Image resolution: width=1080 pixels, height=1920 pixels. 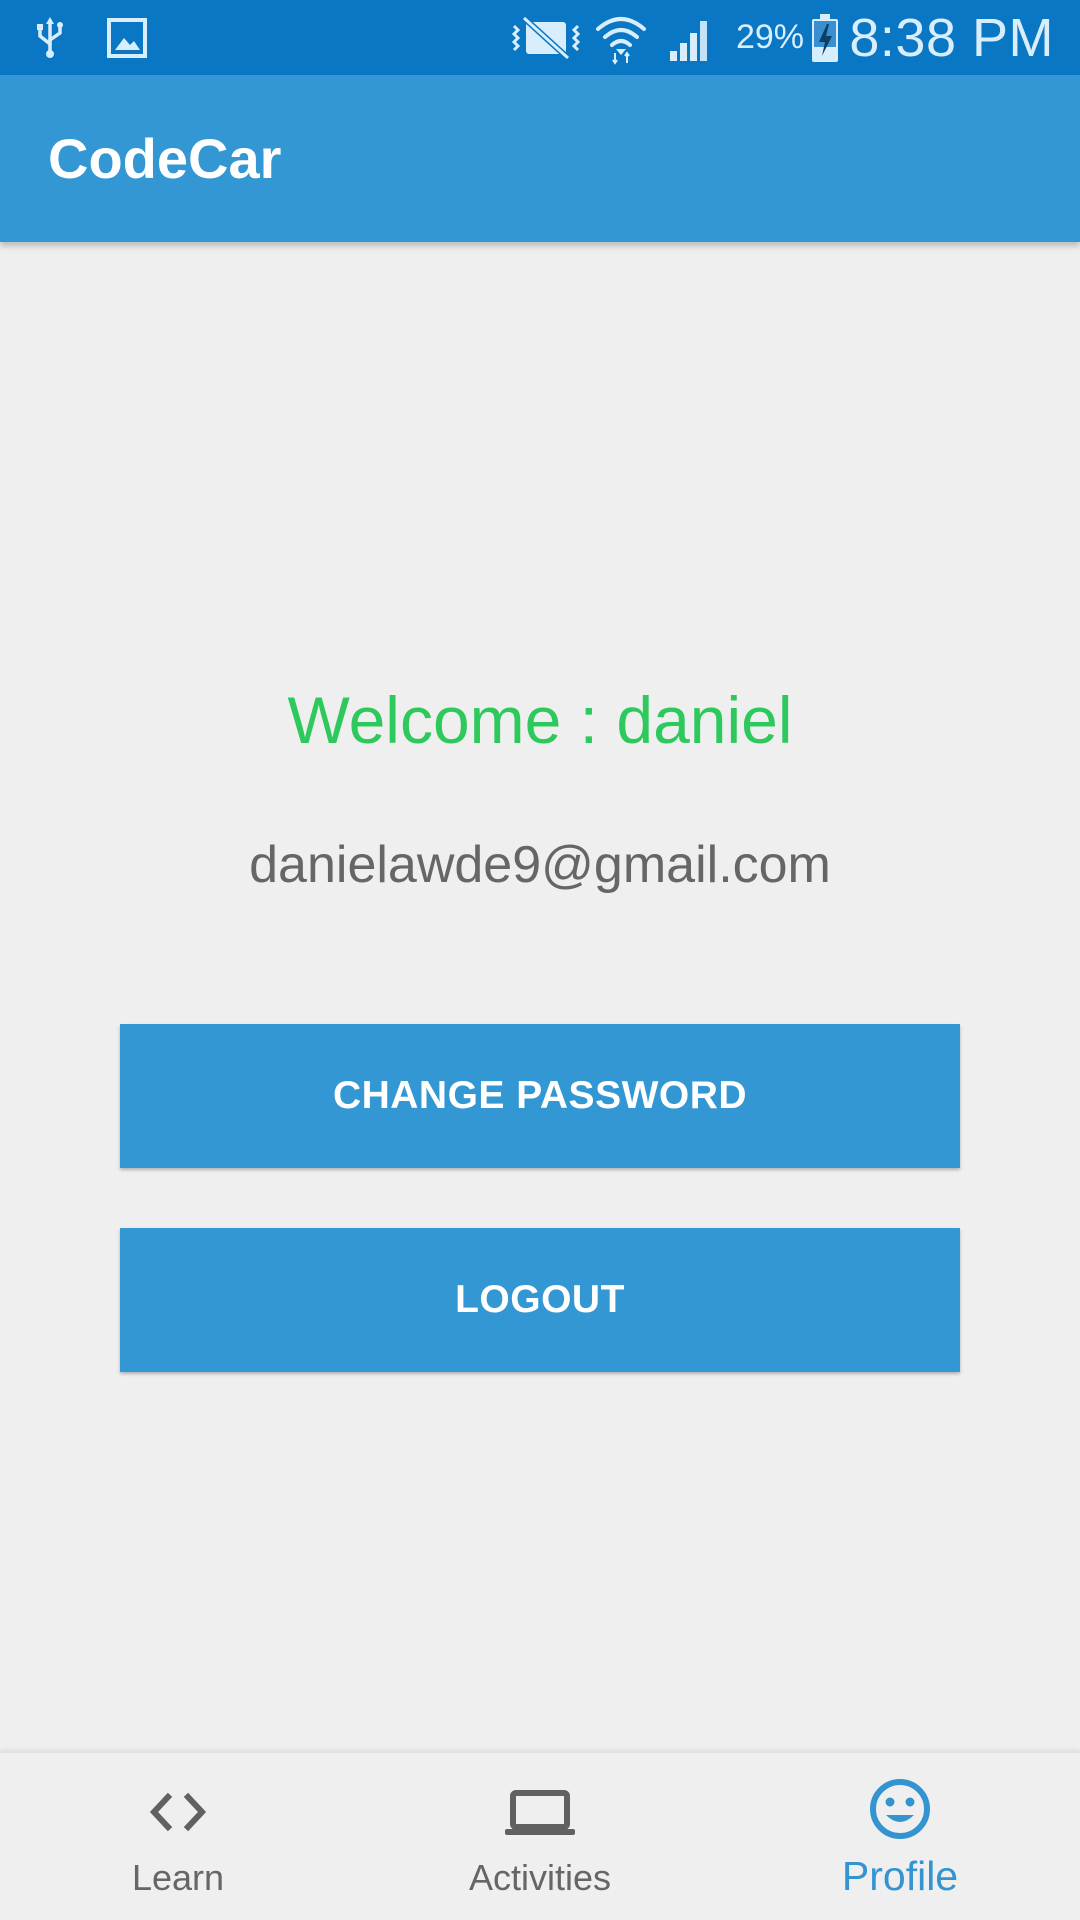 What do you see at coordinates (540, 1096) in the screenshot?
I see `change-password-button: CHANGE PASSWORD` at bounding box center [540, 1096].